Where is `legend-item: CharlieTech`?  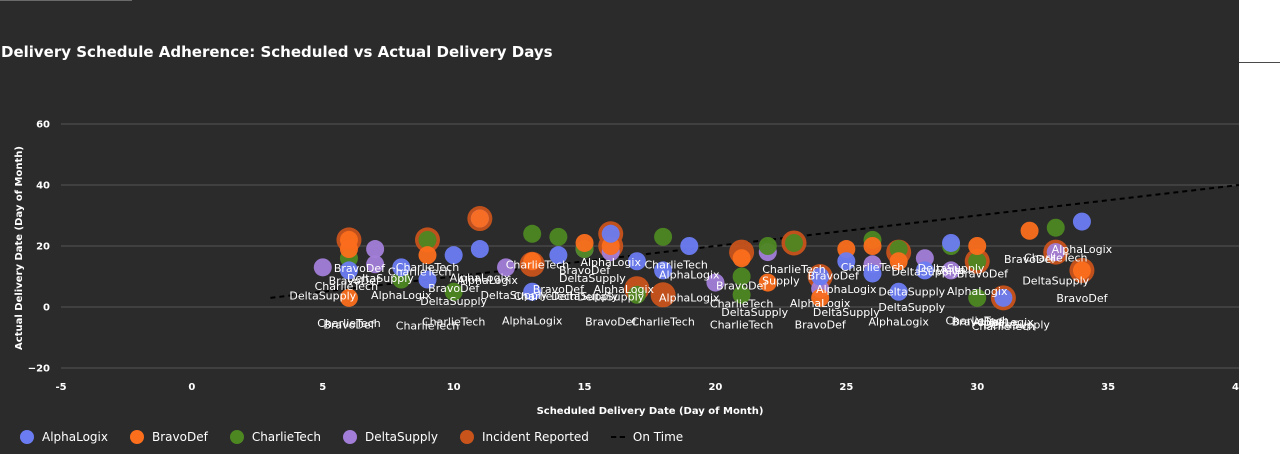 legend-item: CharlieTech is located at coordinates (275, 437).